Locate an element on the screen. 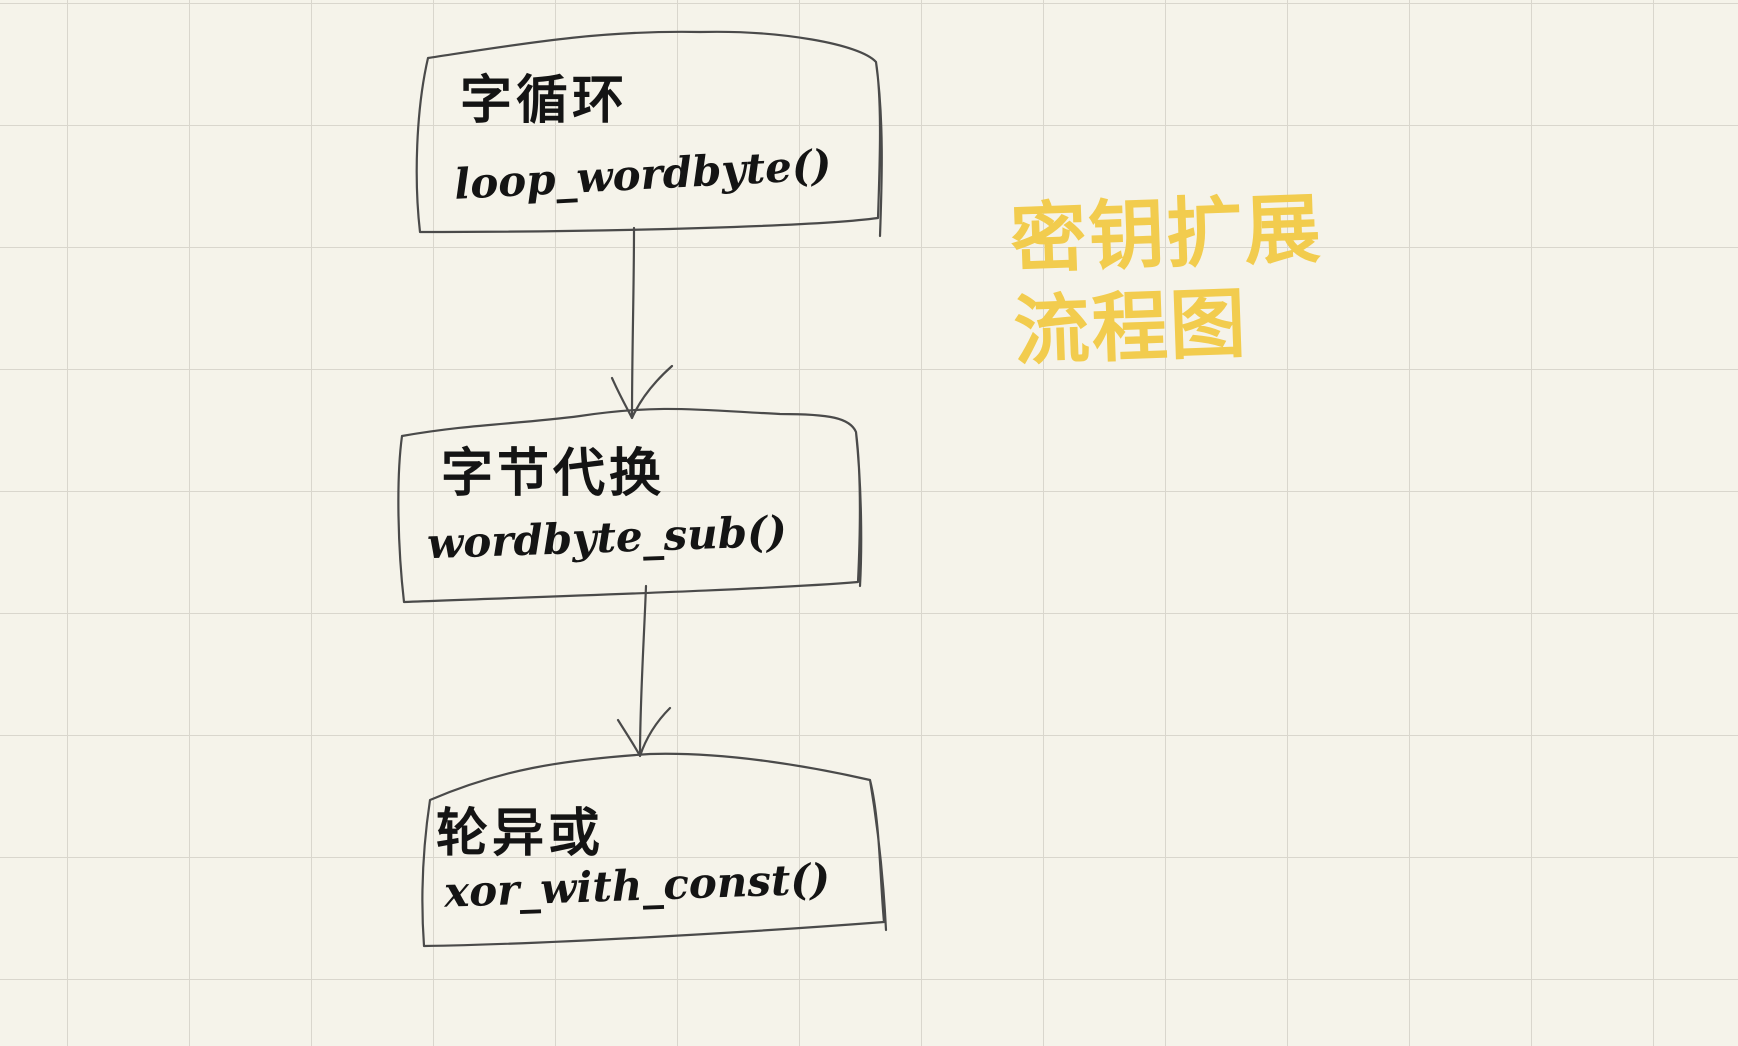 Image resolution: width=1738 pixels, height=1046 pixels. node-xor-with-const: 轮异或 xor_with_const() is located at coordinates (654, 852).